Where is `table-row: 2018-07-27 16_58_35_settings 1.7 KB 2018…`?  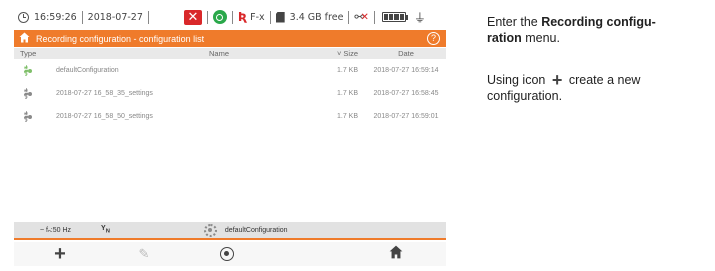
table-row: 2018-07-27 16_58_35_settings 1.7 KB 2018… is located at coordinates (230, 93).